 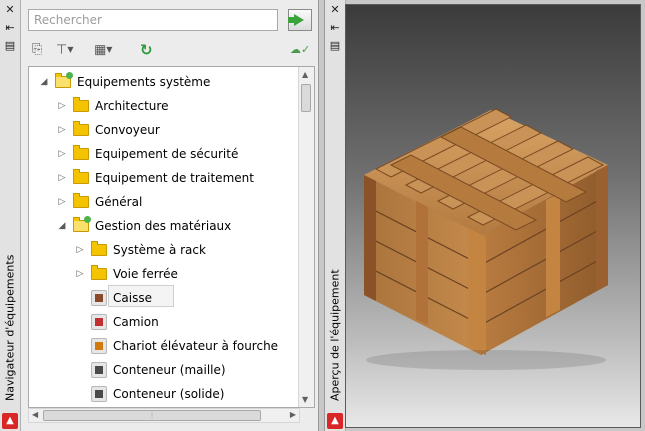 What do you see at coordinates (196, 346) in the screenshot?
I see `tree-item-label: Chariot élévateur à fourche` at bounding box center [196, 346].